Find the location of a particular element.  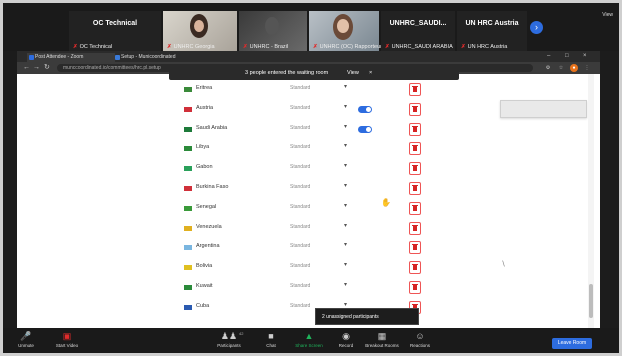

participant-video is located at coordinates (272, 26).